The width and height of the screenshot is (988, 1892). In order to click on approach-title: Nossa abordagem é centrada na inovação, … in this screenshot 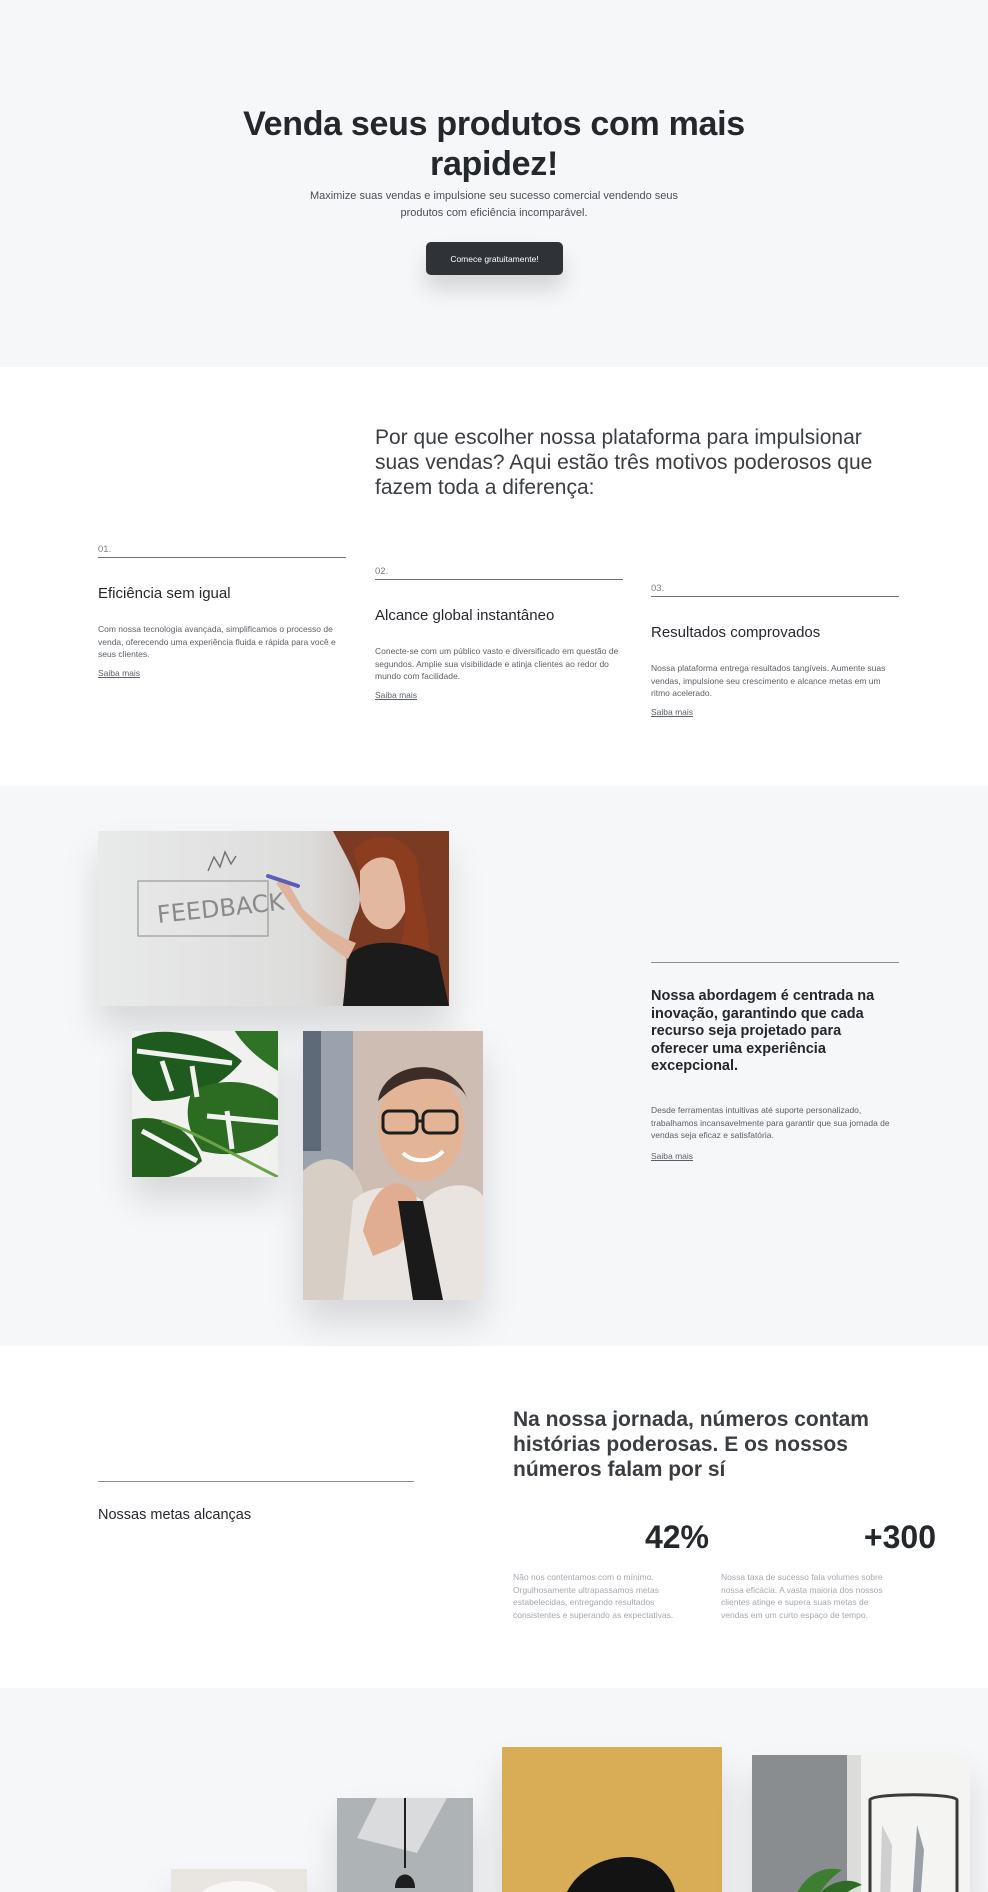, I will do `click(763, 1031)`.